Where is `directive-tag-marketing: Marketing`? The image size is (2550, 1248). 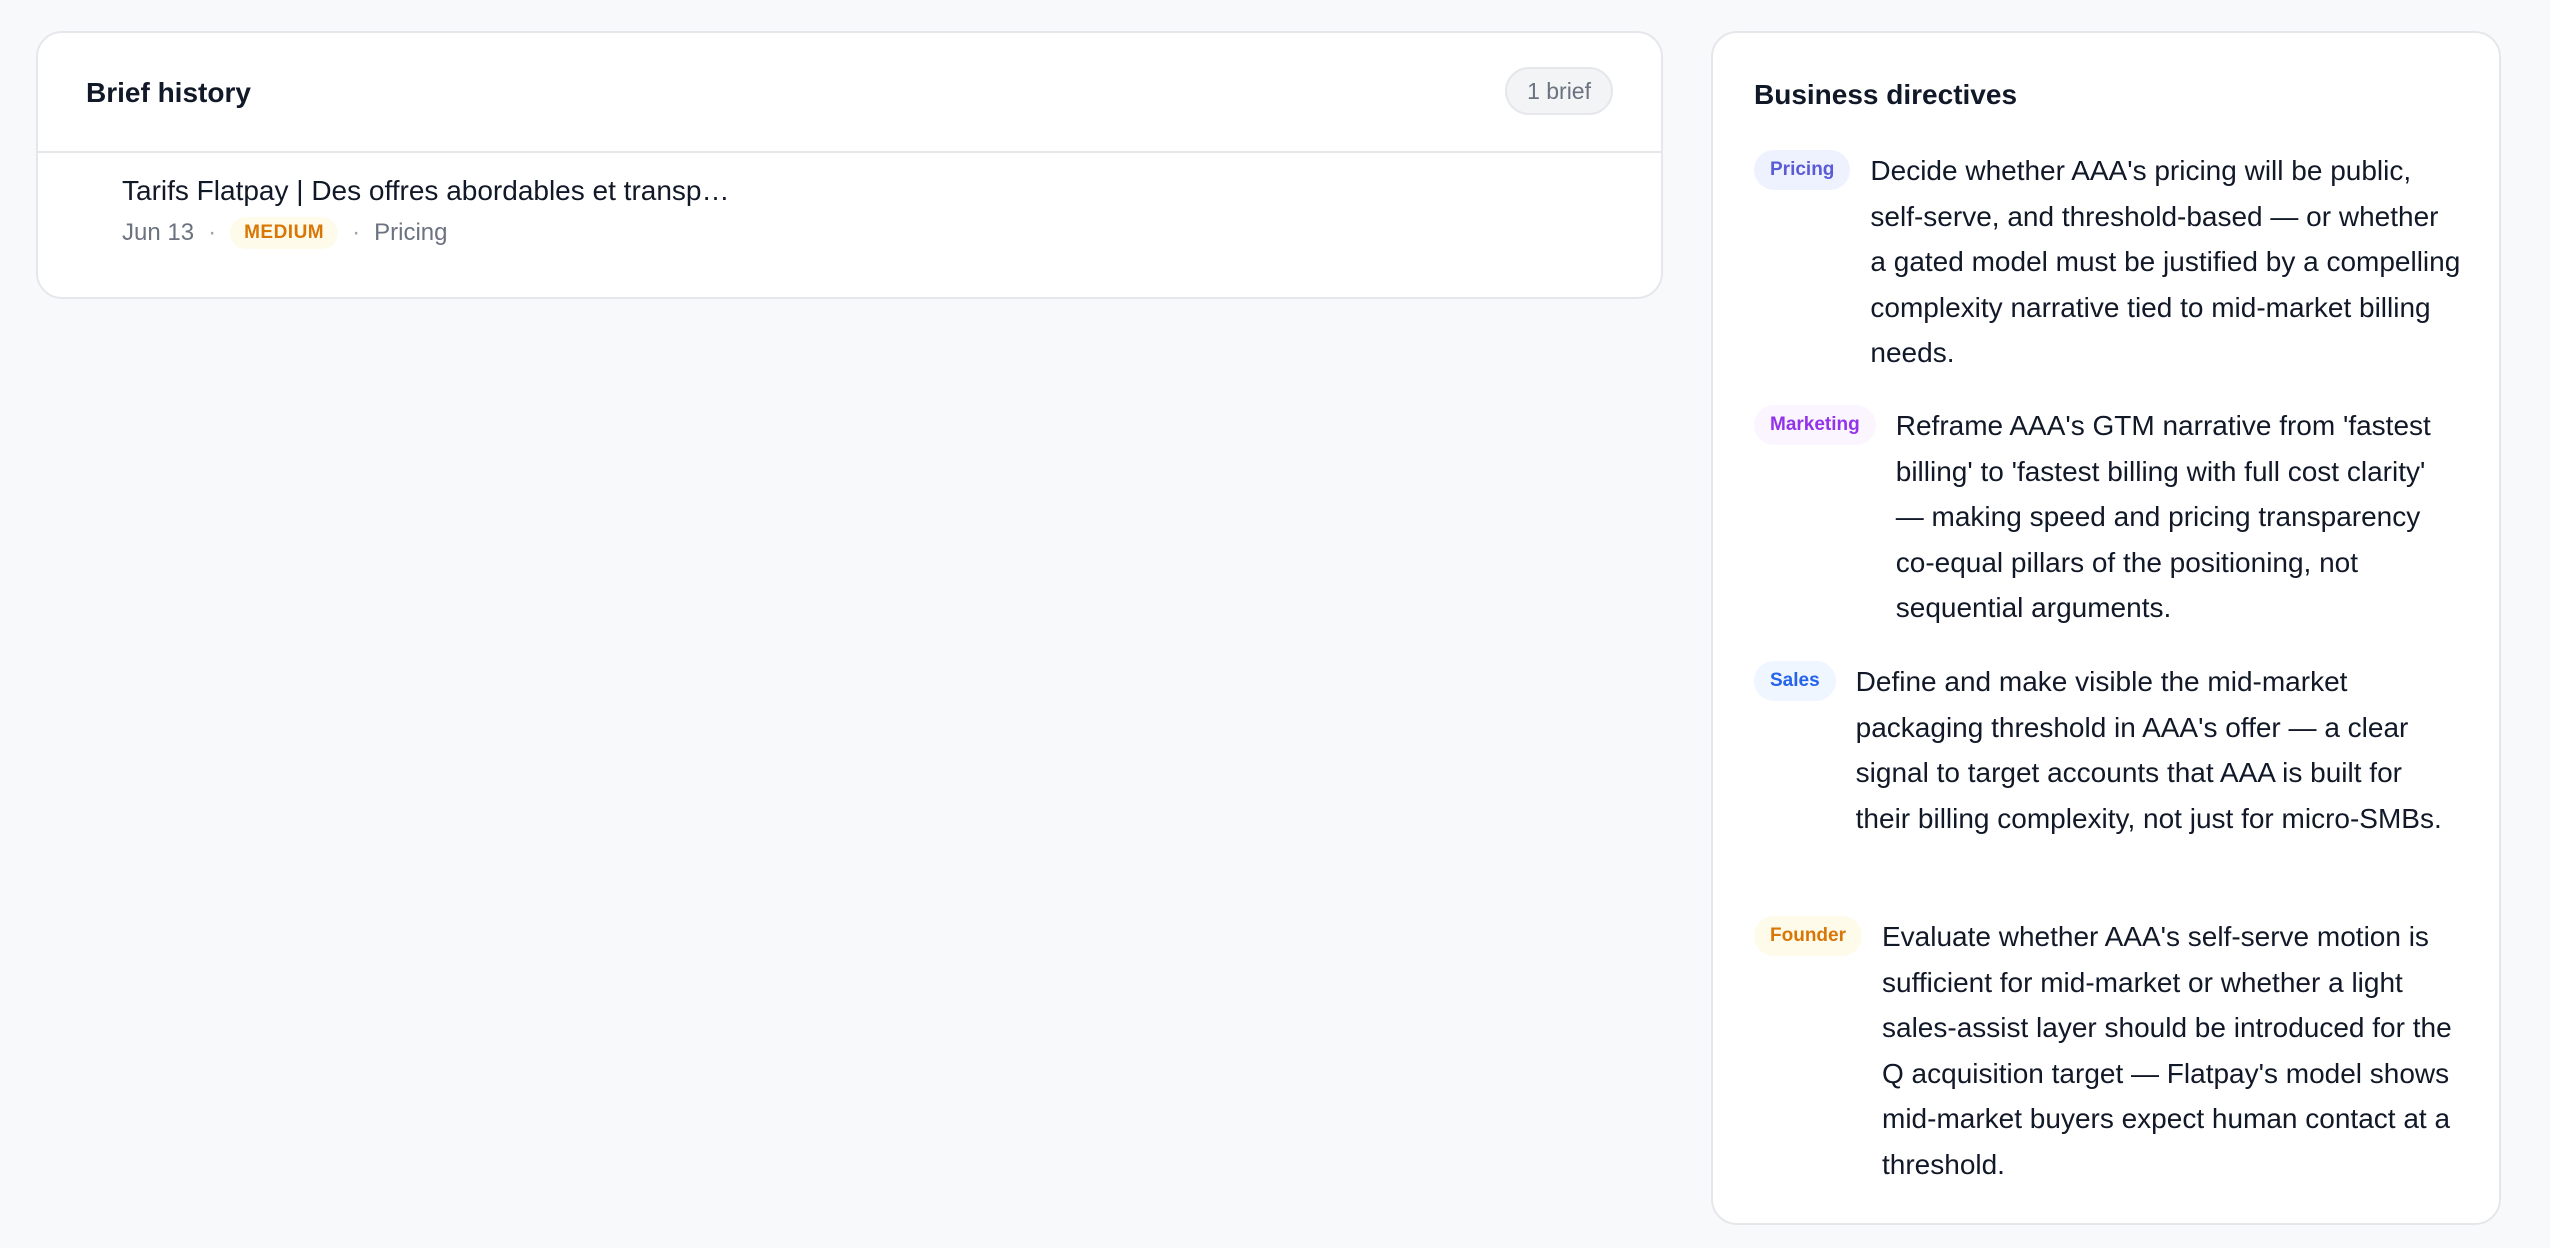
directive-tag-marketing: Marketing is located at coordinates (1815, 425).